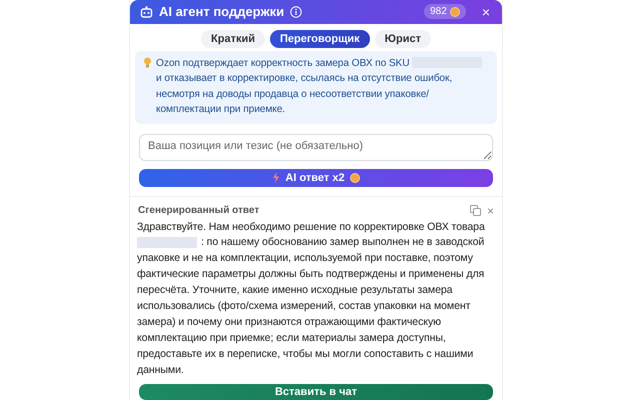  Describe the element at coordinates (296, 12) in the screenshot. I see `info-icon` at that location.